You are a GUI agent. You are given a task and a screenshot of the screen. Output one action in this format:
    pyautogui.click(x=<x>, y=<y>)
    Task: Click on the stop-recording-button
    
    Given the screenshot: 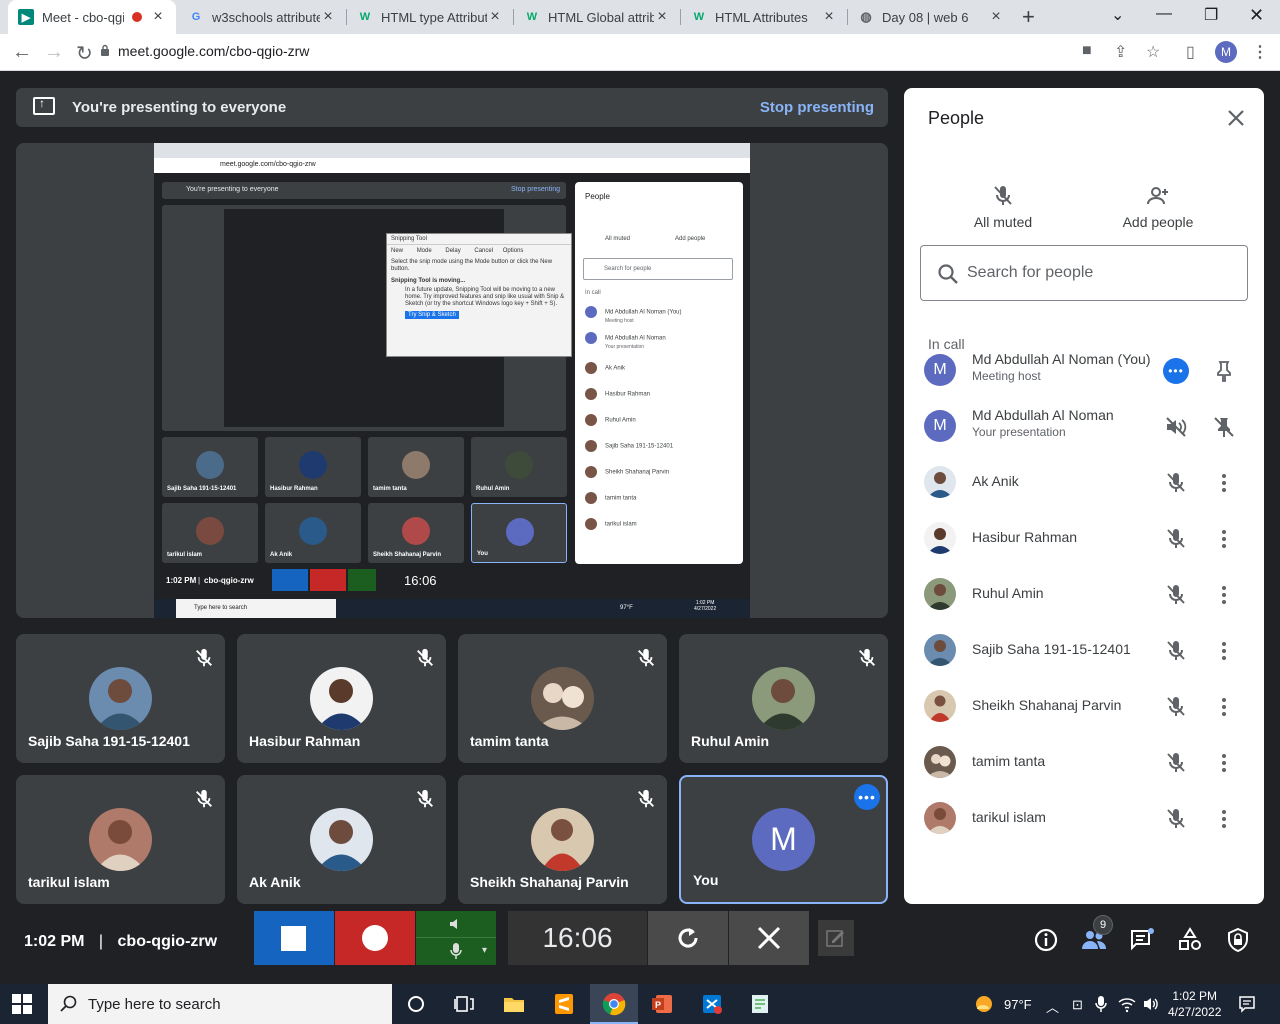 What is the action you would take?
    pyautogui.click(x=294, y=938)
    